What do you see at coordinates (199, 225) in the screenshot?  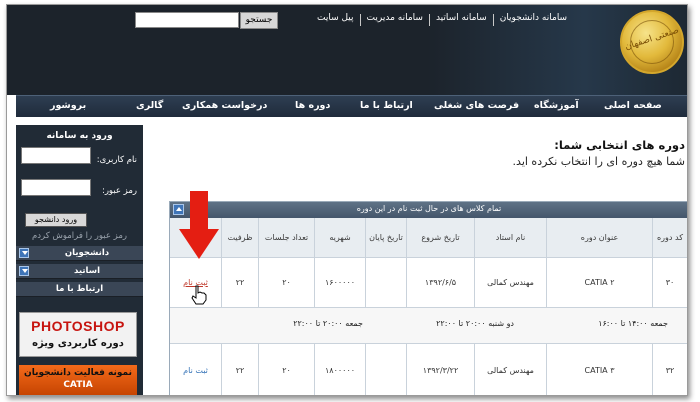 I see `red-arrow-icon` at bounding box center [199, 225].